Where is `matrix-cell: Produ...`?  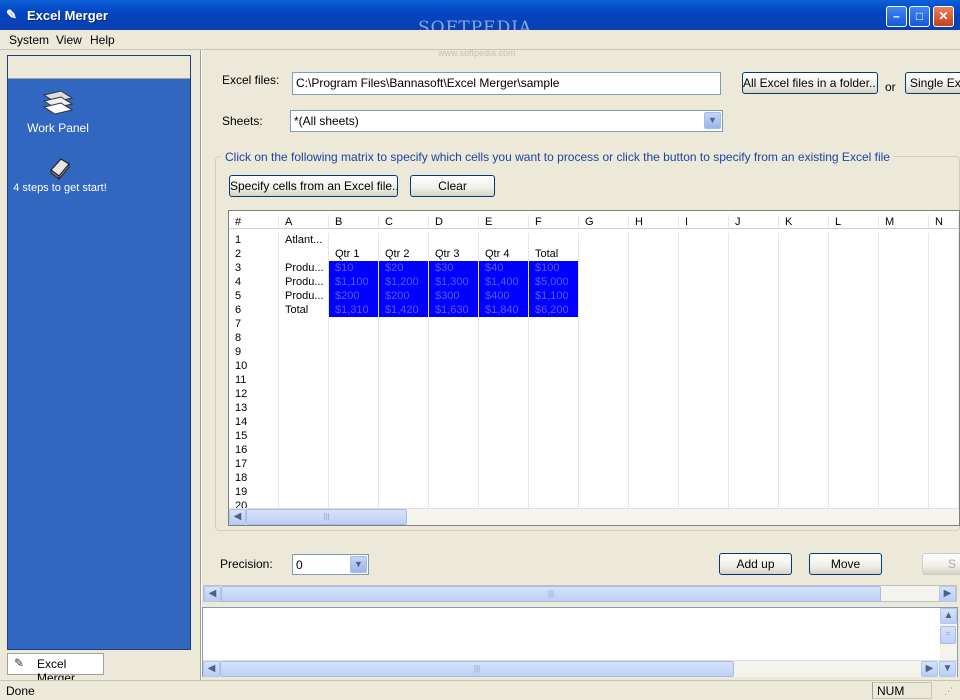
matrix-cell: Produ... is located at coordinates (304, 296).